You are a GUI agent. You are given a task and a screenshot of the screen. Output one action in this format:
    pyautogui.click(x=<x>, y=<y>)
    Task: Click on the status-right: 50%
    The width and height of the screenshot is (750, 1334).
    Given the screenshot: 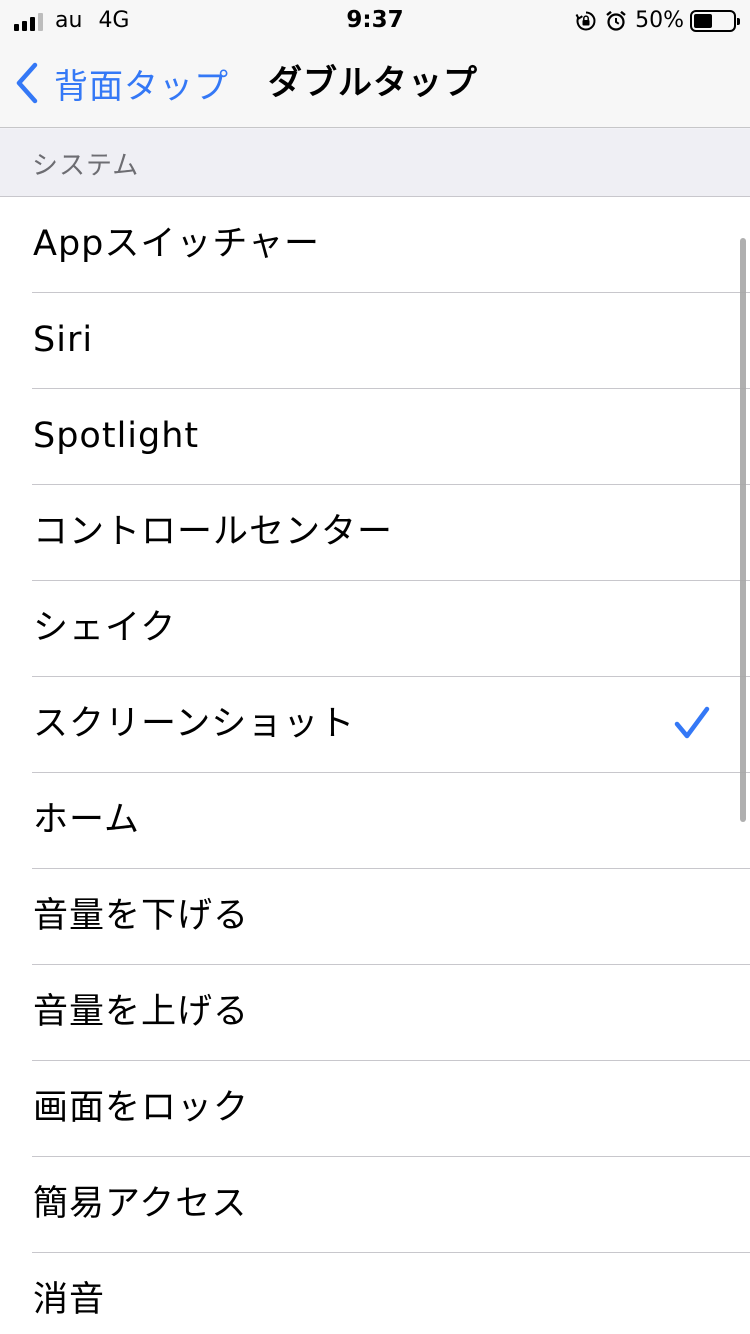 What is the action you would take?
    pyautogui.click(x=657, y=20)
    